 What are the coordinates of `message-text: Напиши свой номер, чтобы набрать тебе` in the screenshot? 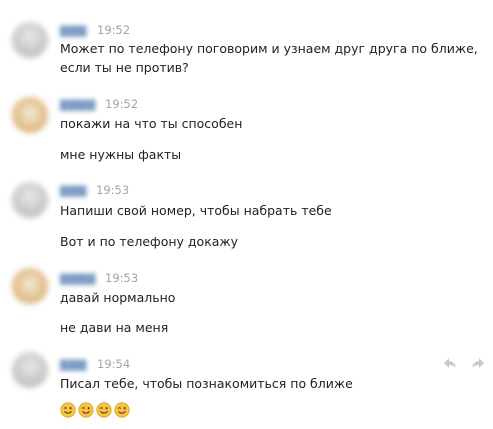 It's located at (196, 210).